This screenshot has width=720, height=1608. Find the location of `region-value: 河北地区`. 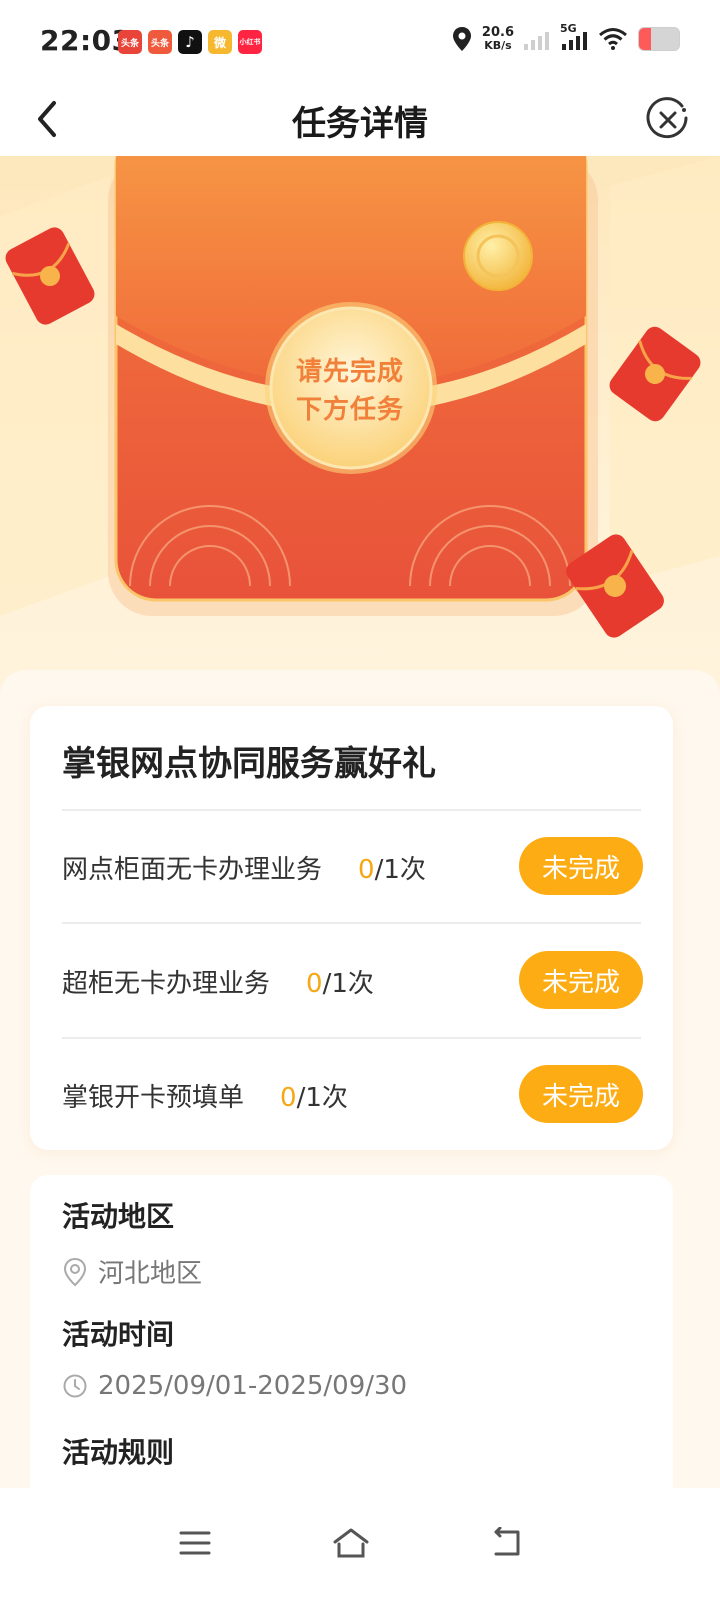

region-value: 河北地区 is located at coordinates (132, 1271).